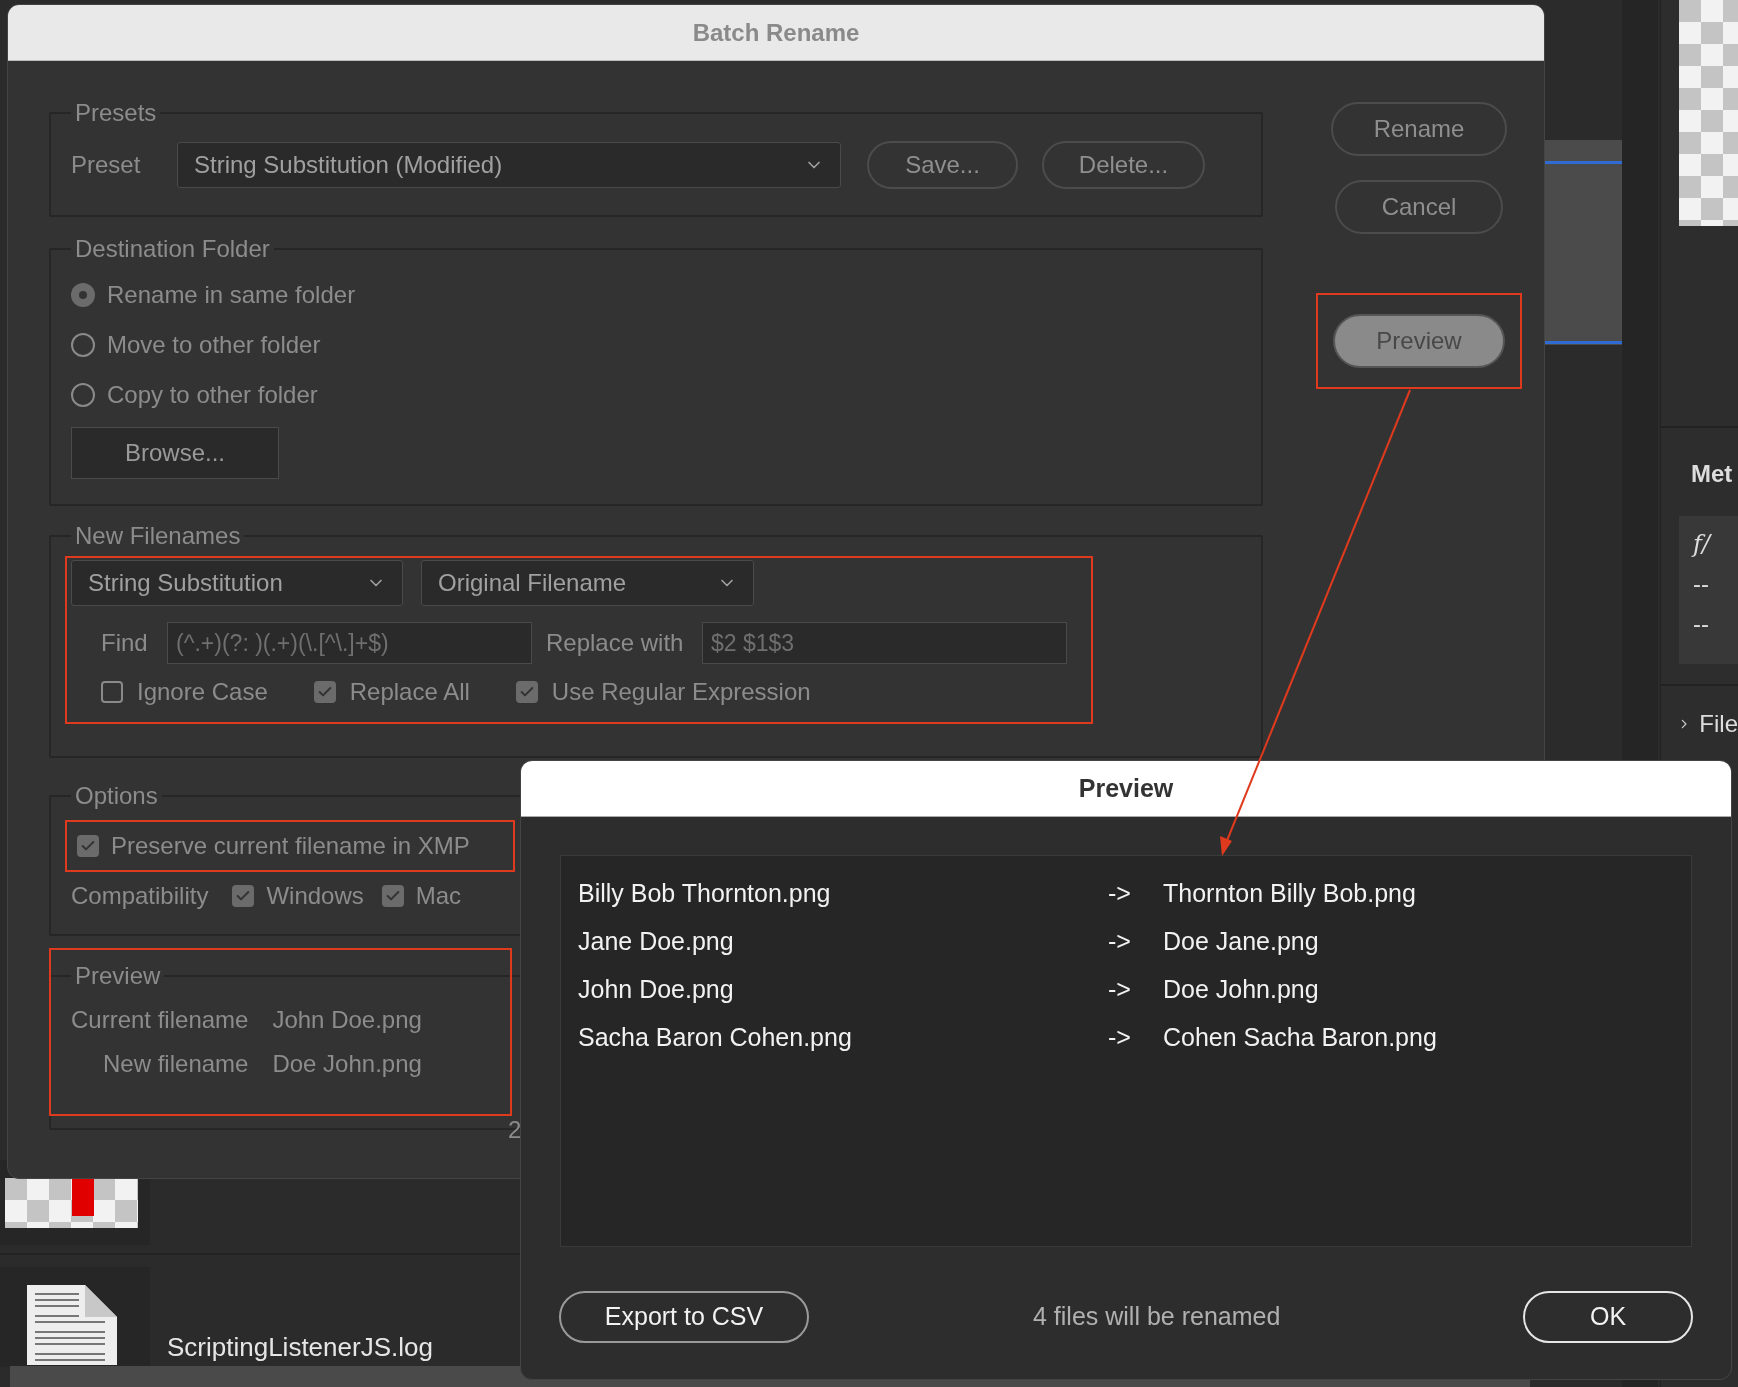 This screenshot has height=1387, width=1738. I want to click on original-filename: John Doe.png, so click(656, 990).